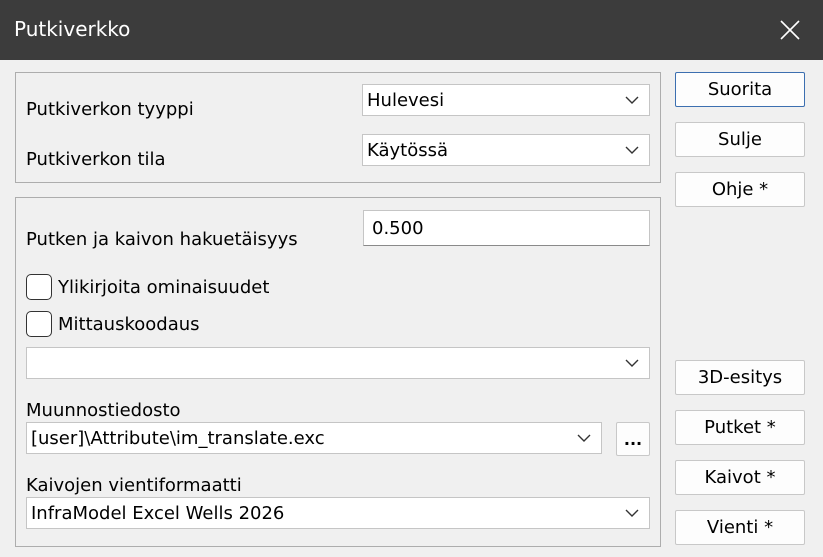 The image size is (823, 557). What do you see at coordinates (406, 100) in the screenshot?
I see `network-type-value: Hulevesi` at bounding box center [406, 100].